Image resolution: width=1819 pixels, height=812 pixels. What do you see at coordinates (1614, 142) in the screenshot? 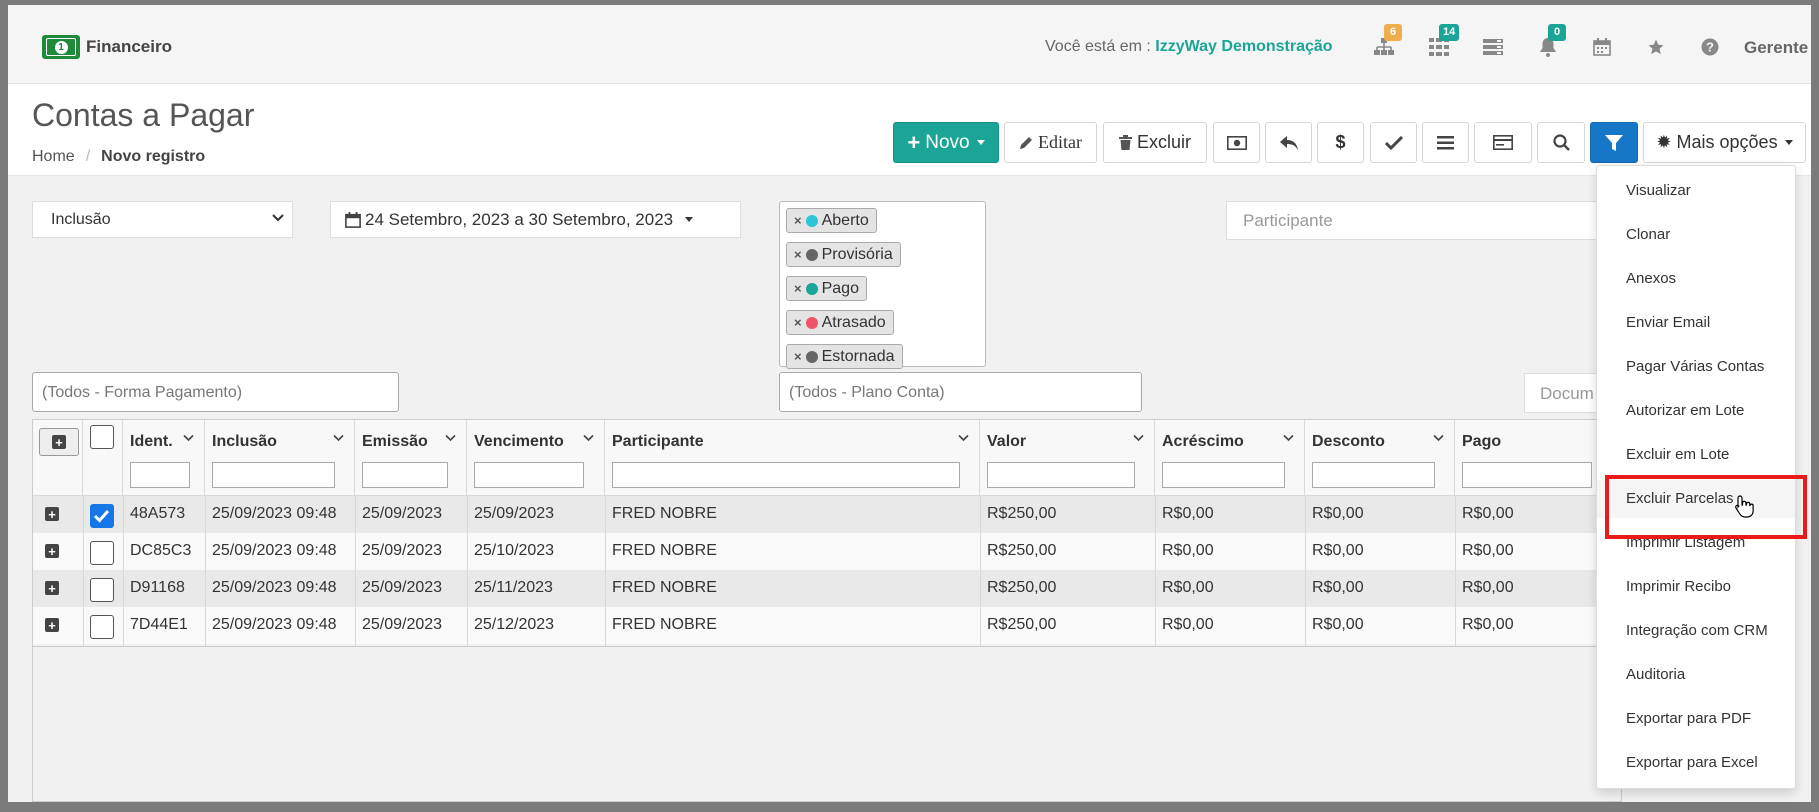
I see `filter-button` at bounding box center [1614, 142].